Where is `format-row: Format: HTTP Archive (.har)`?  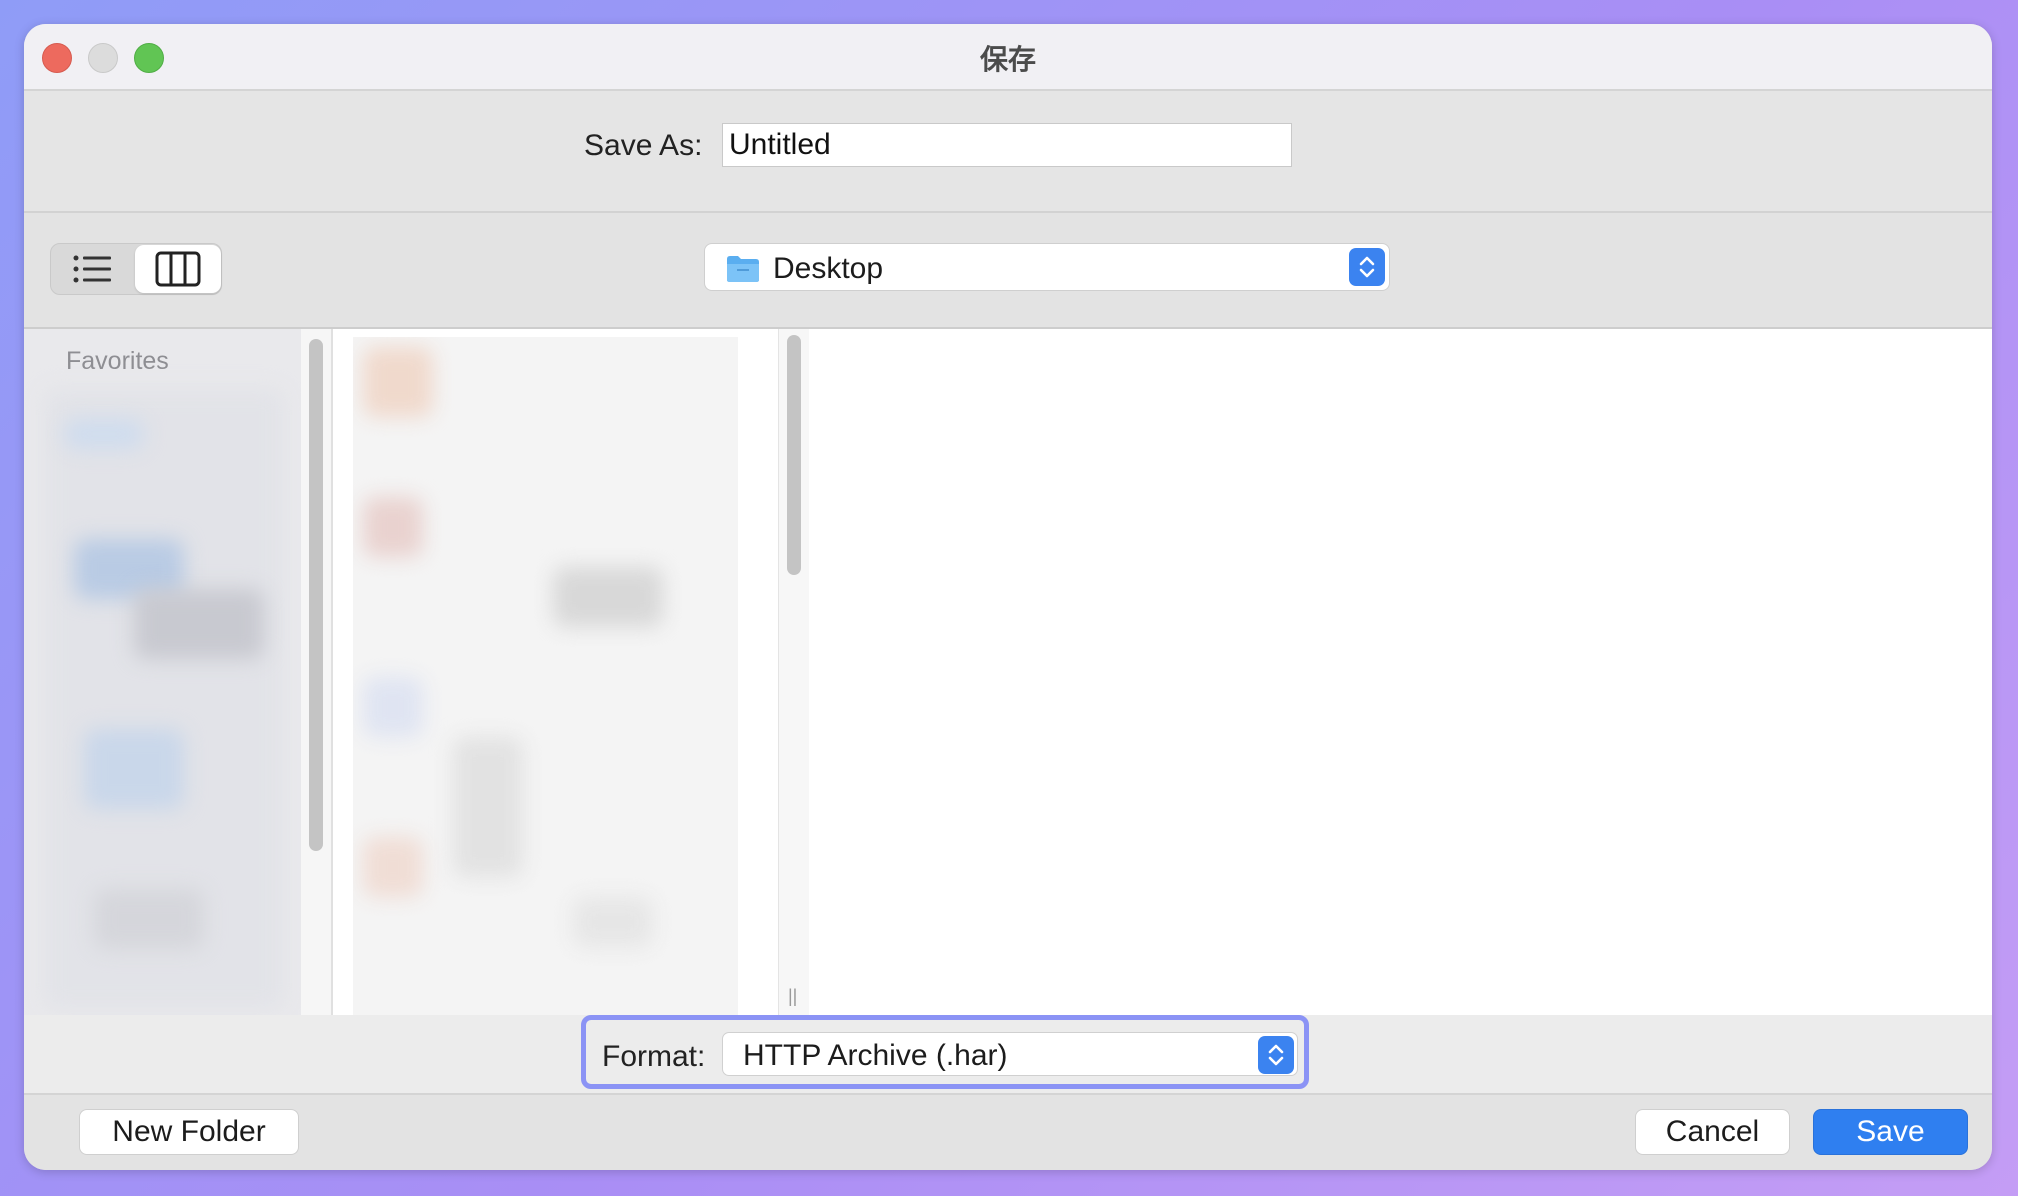
format-row: Format: HTTP Archive (.har) is located at coordinates (1008, 1055).